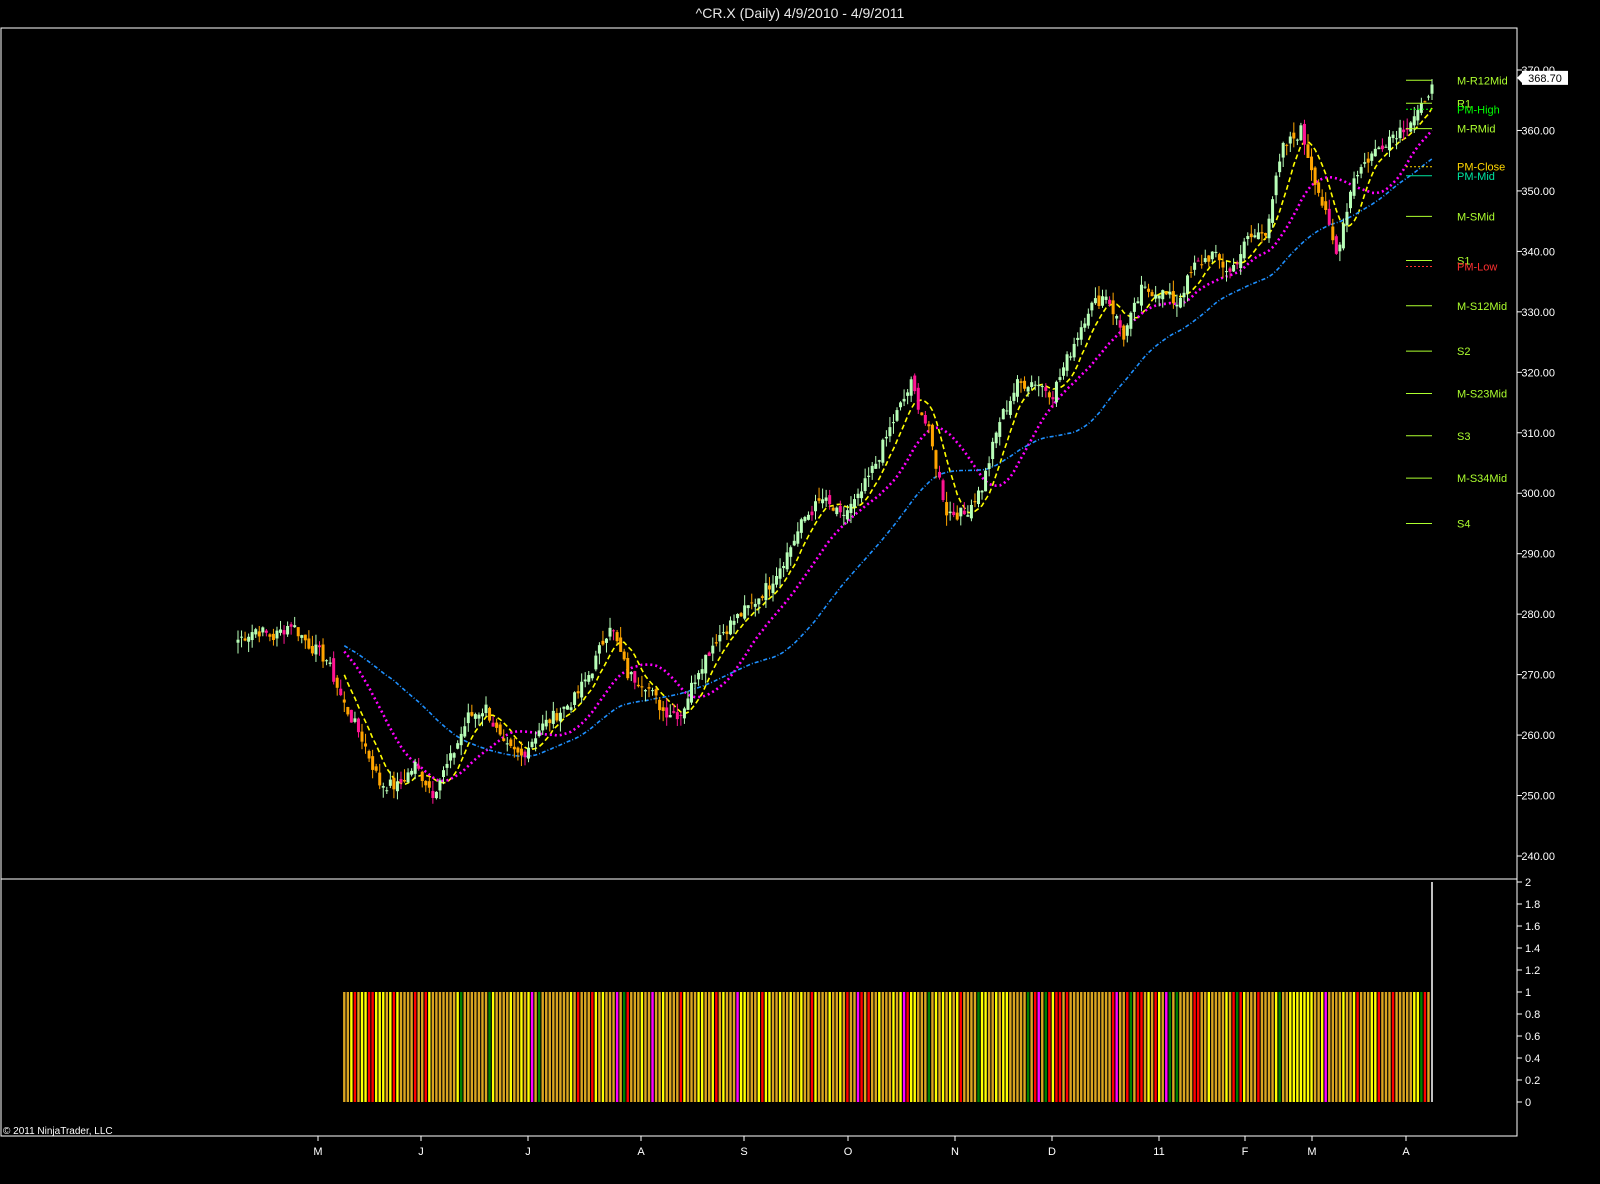 This screenshot has height=1184, width=1600. I want to click on y-tick-label: 0.4, so click(1532, 1059).